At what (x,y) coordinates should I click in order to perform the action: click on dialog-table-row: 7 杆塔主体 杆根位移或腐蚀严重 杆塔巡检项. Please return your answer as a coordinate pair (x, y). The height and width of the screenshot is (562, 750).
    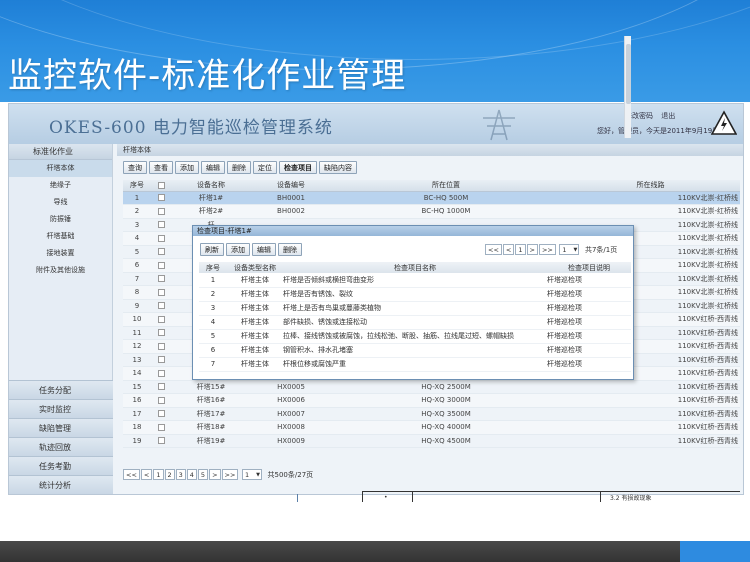
    Looking at the image, I should click on (415, 364).